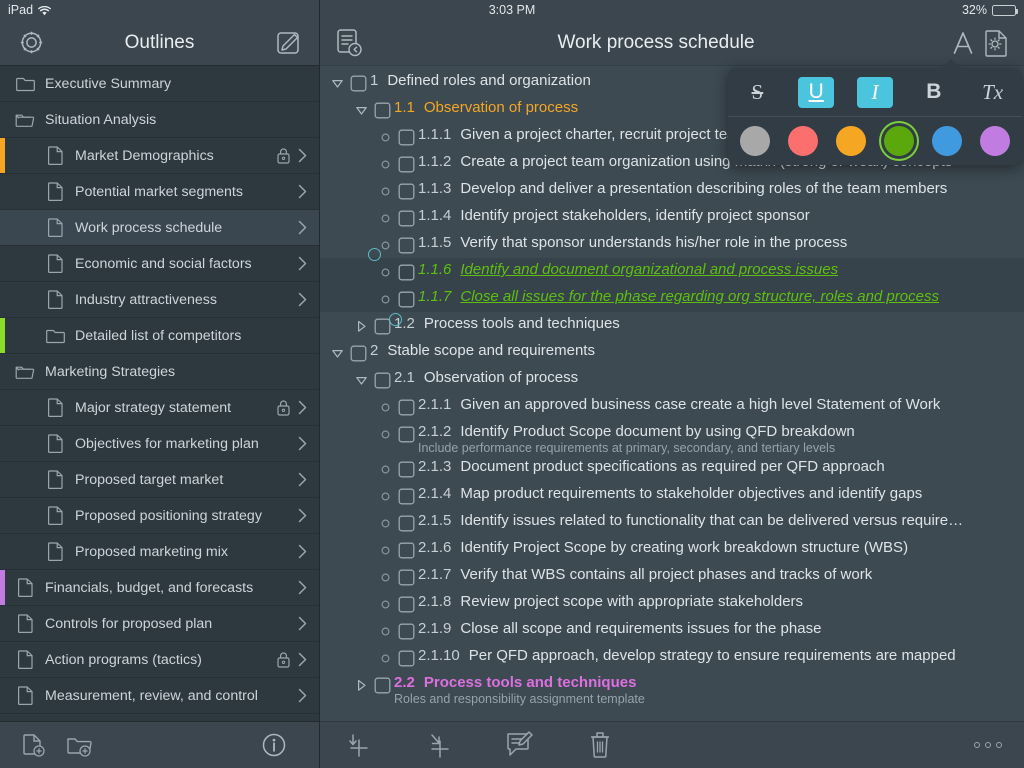  I want to click on outline-row: 2 Stable scope and requirements, so click(672, 352).